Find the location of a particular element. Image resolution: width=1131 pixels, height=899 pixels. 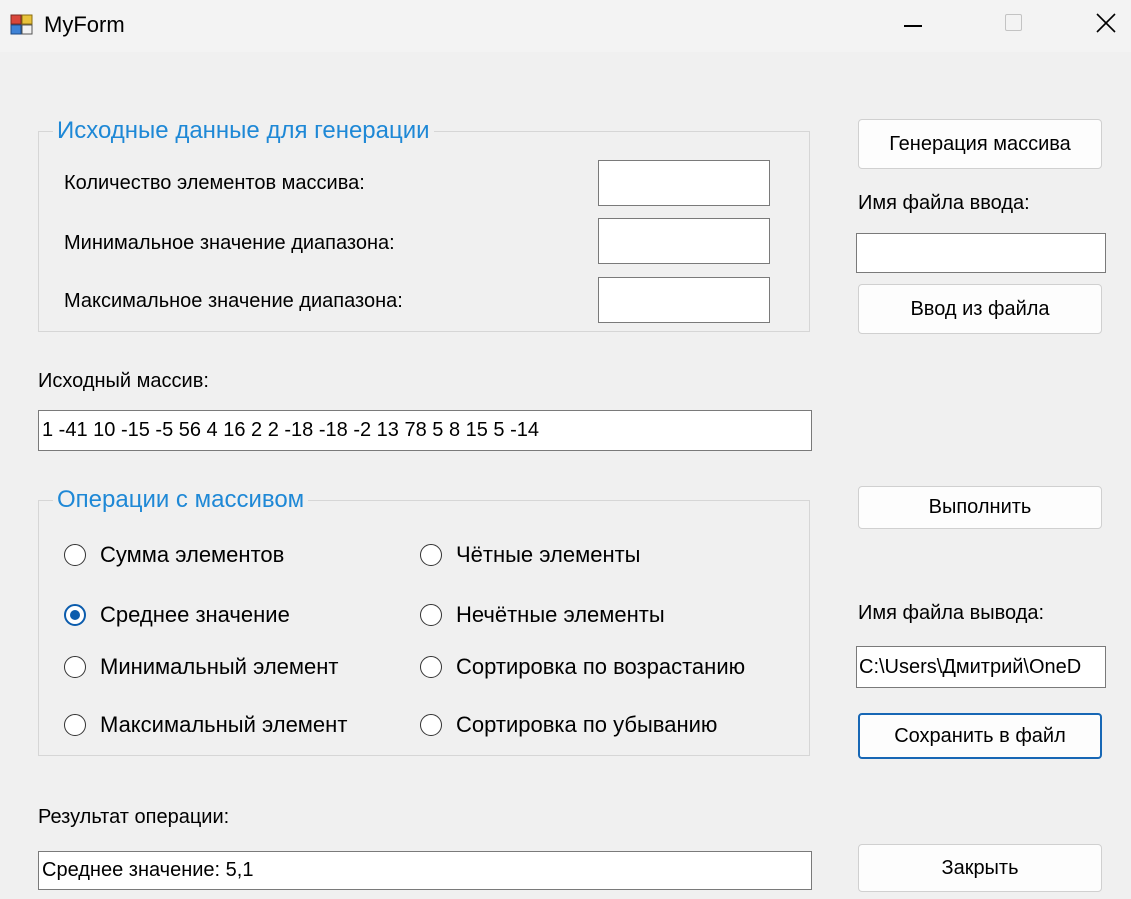

run-button: Выполнить is located at coordinates (980, 507).